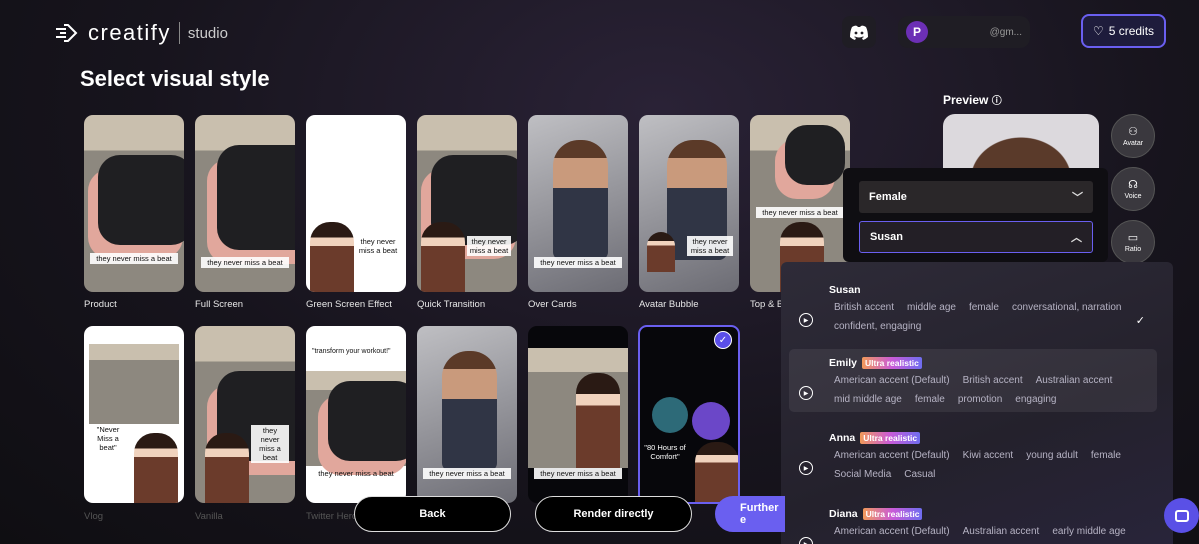  What do you see at coordinates (845, 290) in the screenshot?
I see `voice-name: Susan` at bounding box center [845, 290].